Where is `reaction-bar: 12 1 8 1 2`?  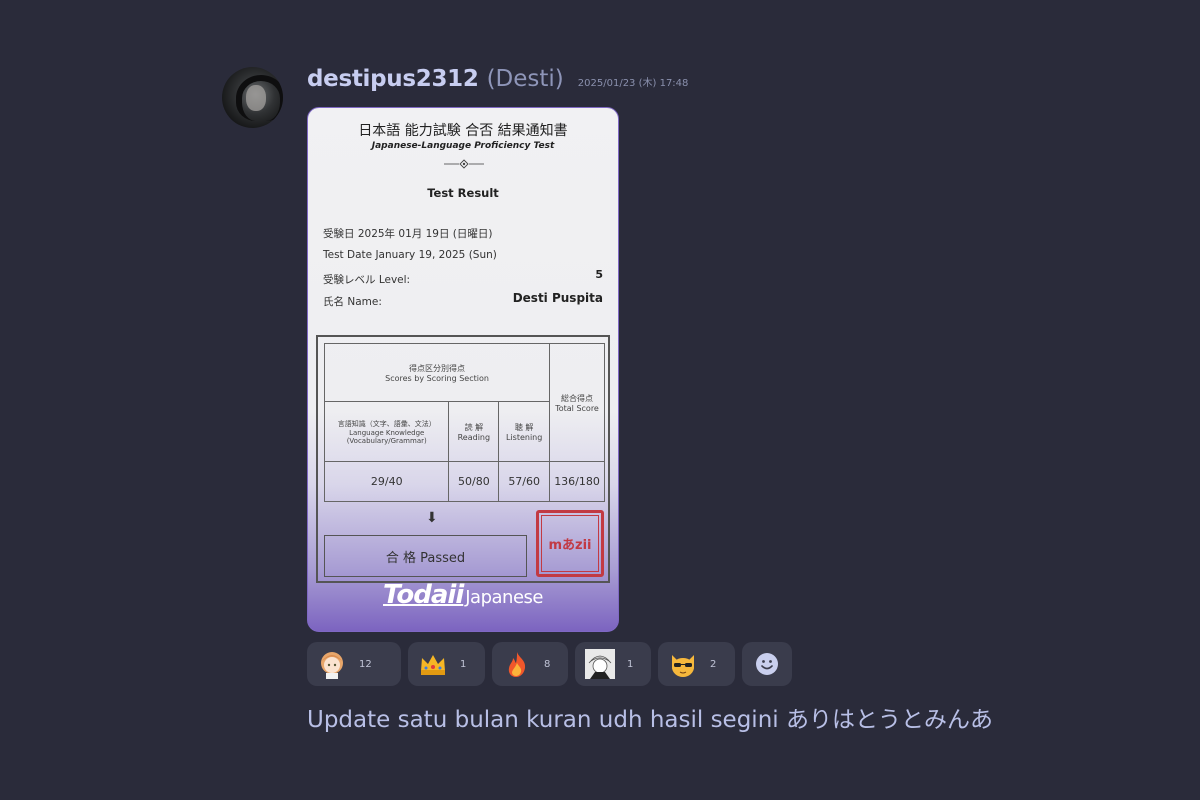
reaction-bar: 12 1 8 1 2 is located at coordinates (549, 664).